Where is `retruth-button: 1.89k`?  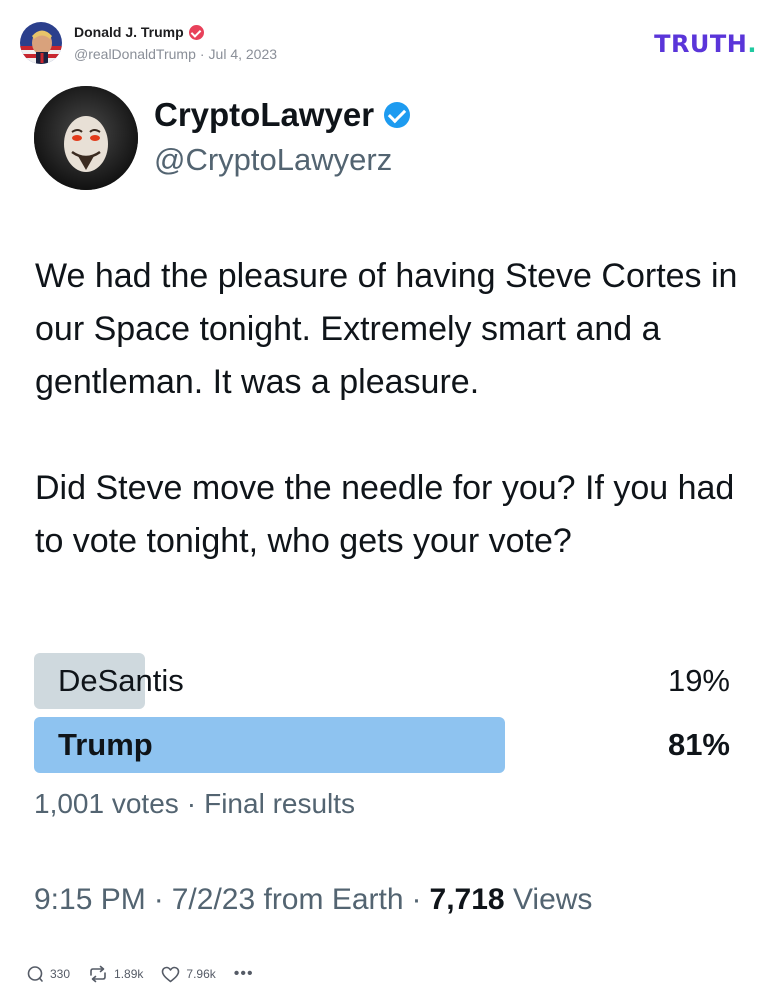
retruth-button: 1.89k is located at coordinates (115, 974).